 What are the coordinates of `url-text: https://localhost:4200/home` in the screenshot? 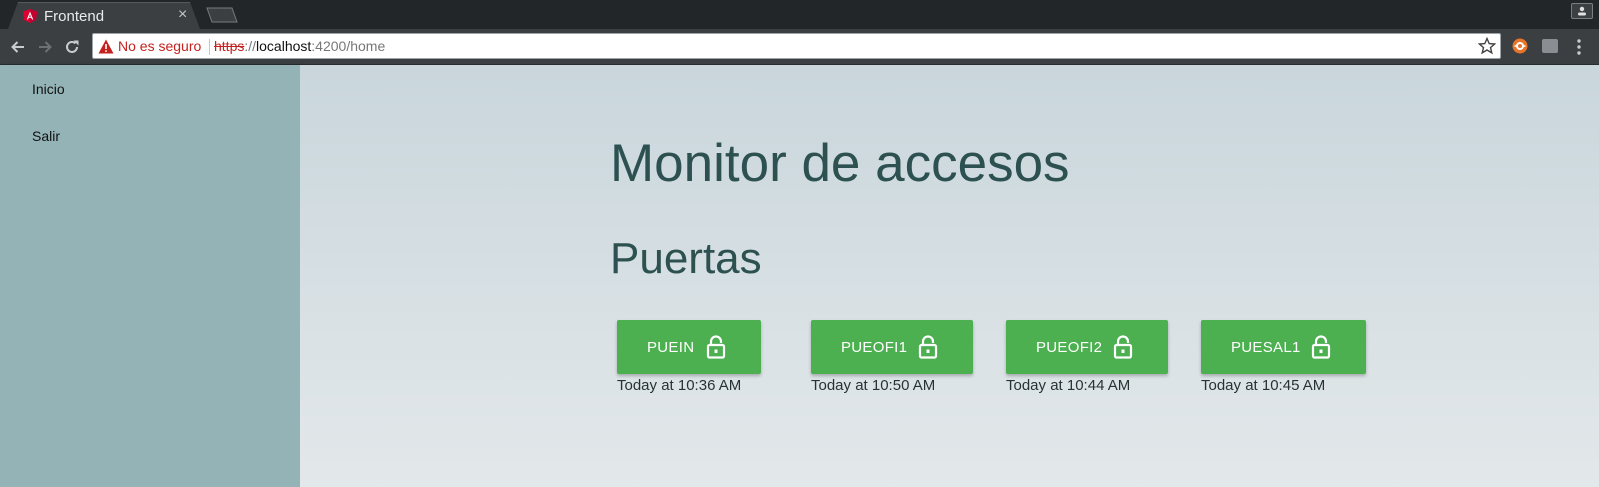 It's located at (299, 46).